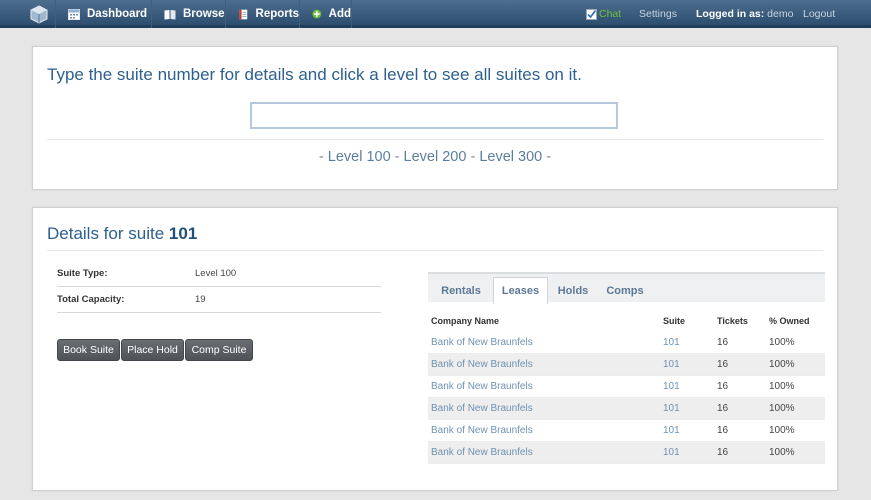  What do you see at coordinates (461, 290) in the screenshot?
I see `tab-rentals: Rentals` at bounding box center [461, 290].